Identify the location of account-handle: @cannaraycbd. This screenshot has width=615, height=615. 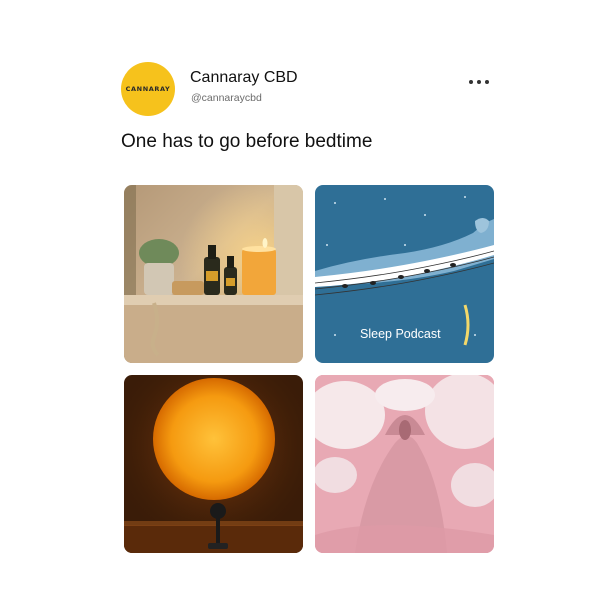
(226, 98).